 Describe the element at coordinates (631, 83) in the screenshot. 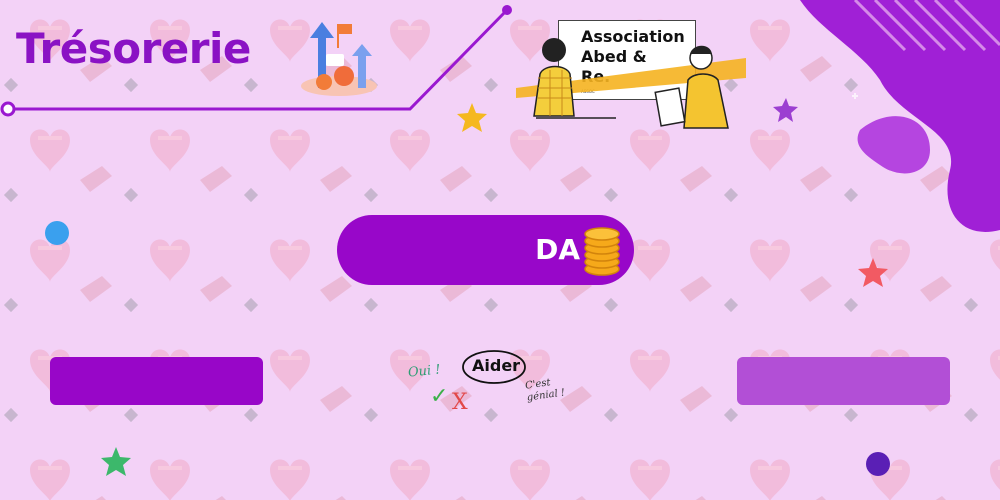

I see `people-illustration` at that location.